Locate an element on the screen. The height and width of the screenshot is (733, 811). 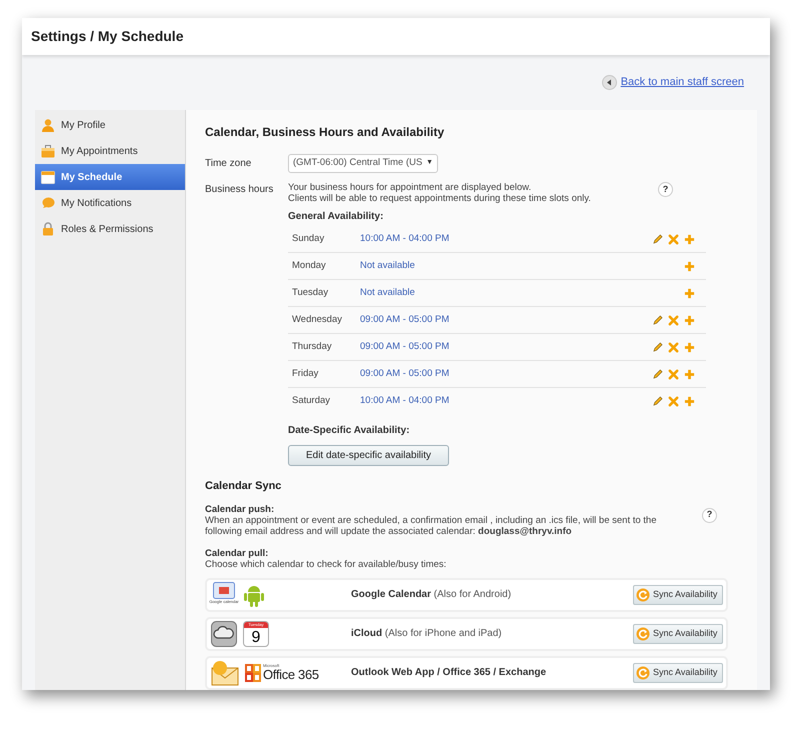
cloud-app-icon is located at coordinates (224, 633).